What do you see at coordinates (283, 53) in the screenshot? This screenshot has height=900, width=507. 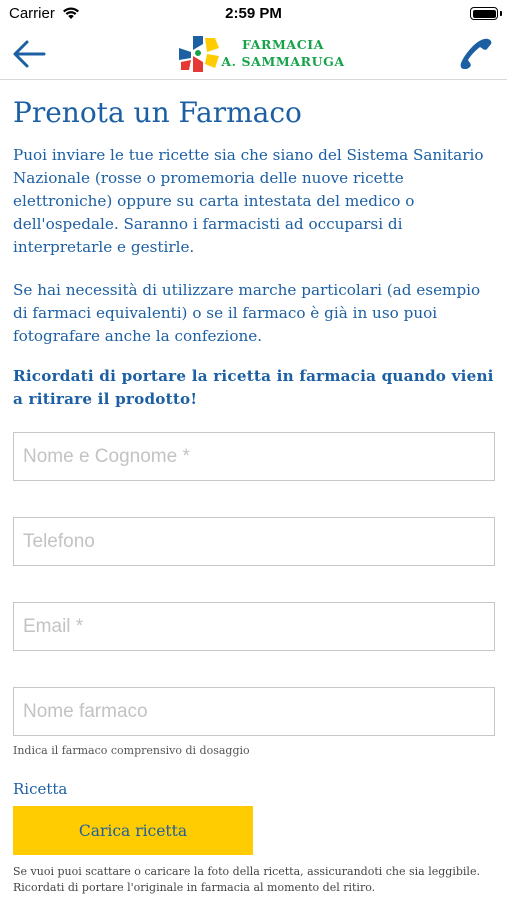 I see `logo-text: FARMACIA A. SAMMARUGA` at bounding box center [283, 53].